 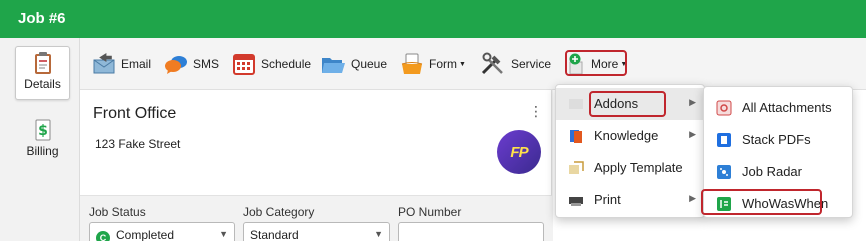 What do you see at coordinates (607, 199) in the screenshot?
I see `menu-item-label: Print` at bounding box center [607, 199].